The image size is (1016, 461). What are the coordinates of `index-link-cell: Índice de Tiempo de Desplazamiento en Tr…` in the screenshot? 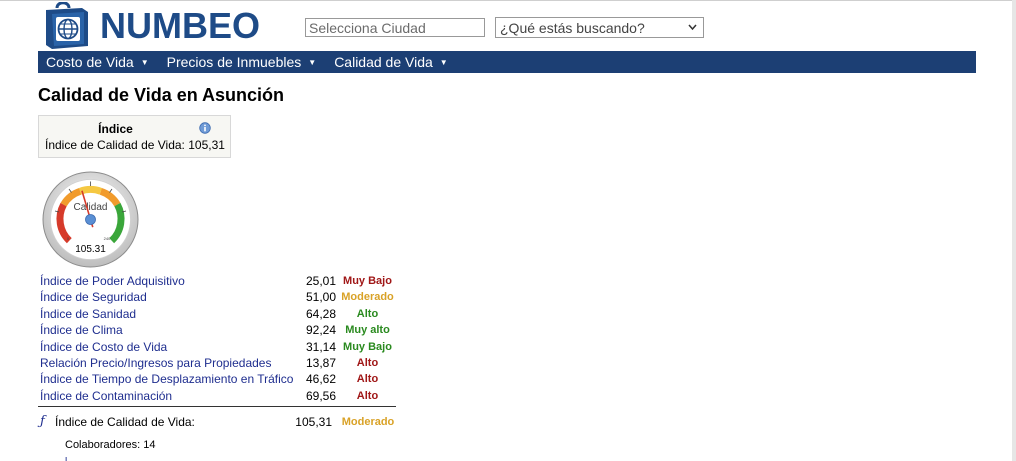 It's located at (168, 379).